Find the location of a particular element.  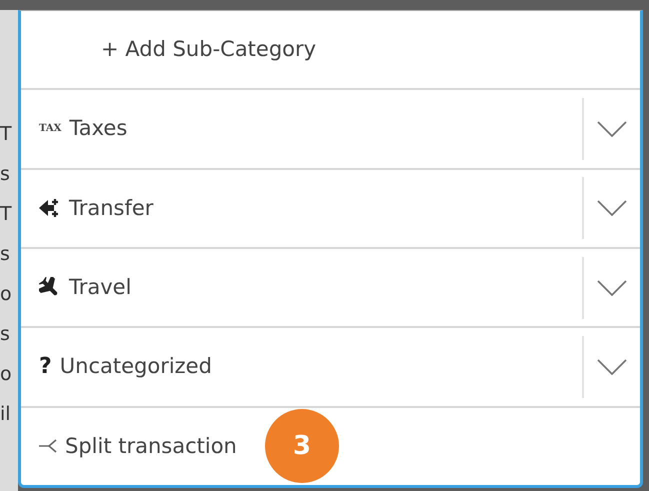

tax-icon: TAX is located at coordinates (50, 128).